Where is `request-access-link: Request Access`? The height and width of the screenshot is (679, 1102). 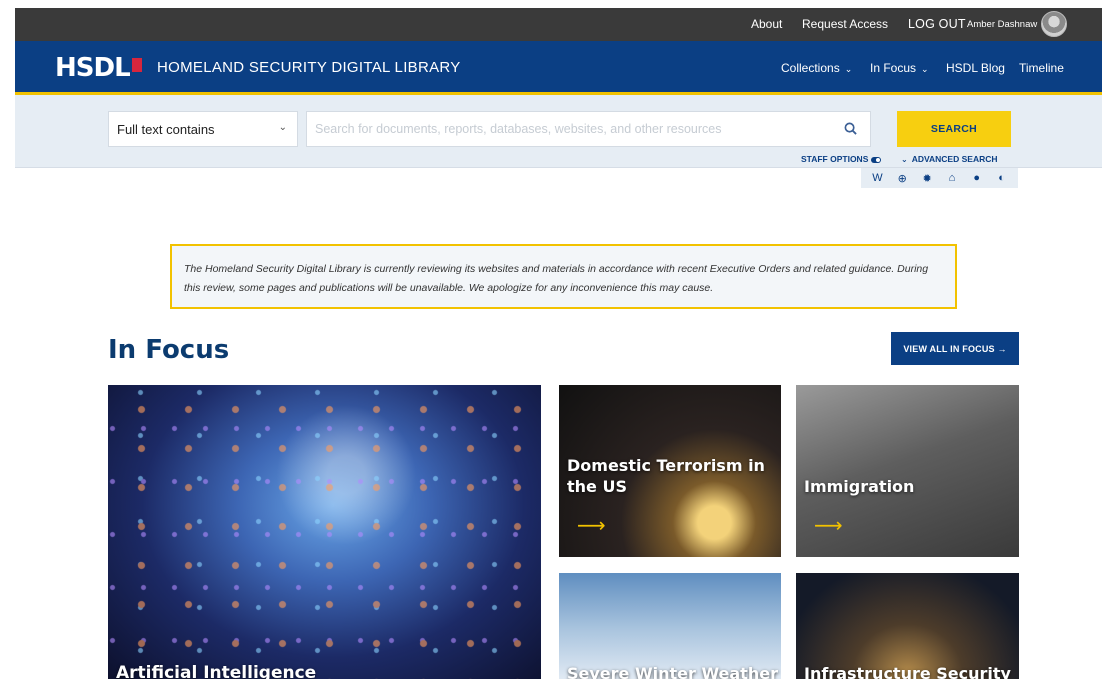
request-access-link: Request Access is located at coordinates (845, 24).